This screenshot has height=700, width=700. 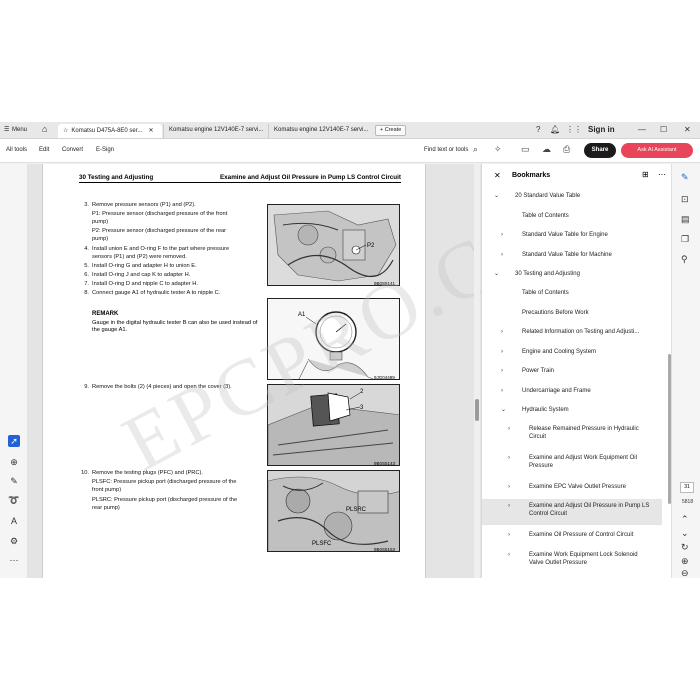 What do you see at coordinates (657, 150) in the screenshot?
I see `ask-ai-assistant-button: Ask AI Assistant` at bounding box center [657, 150].